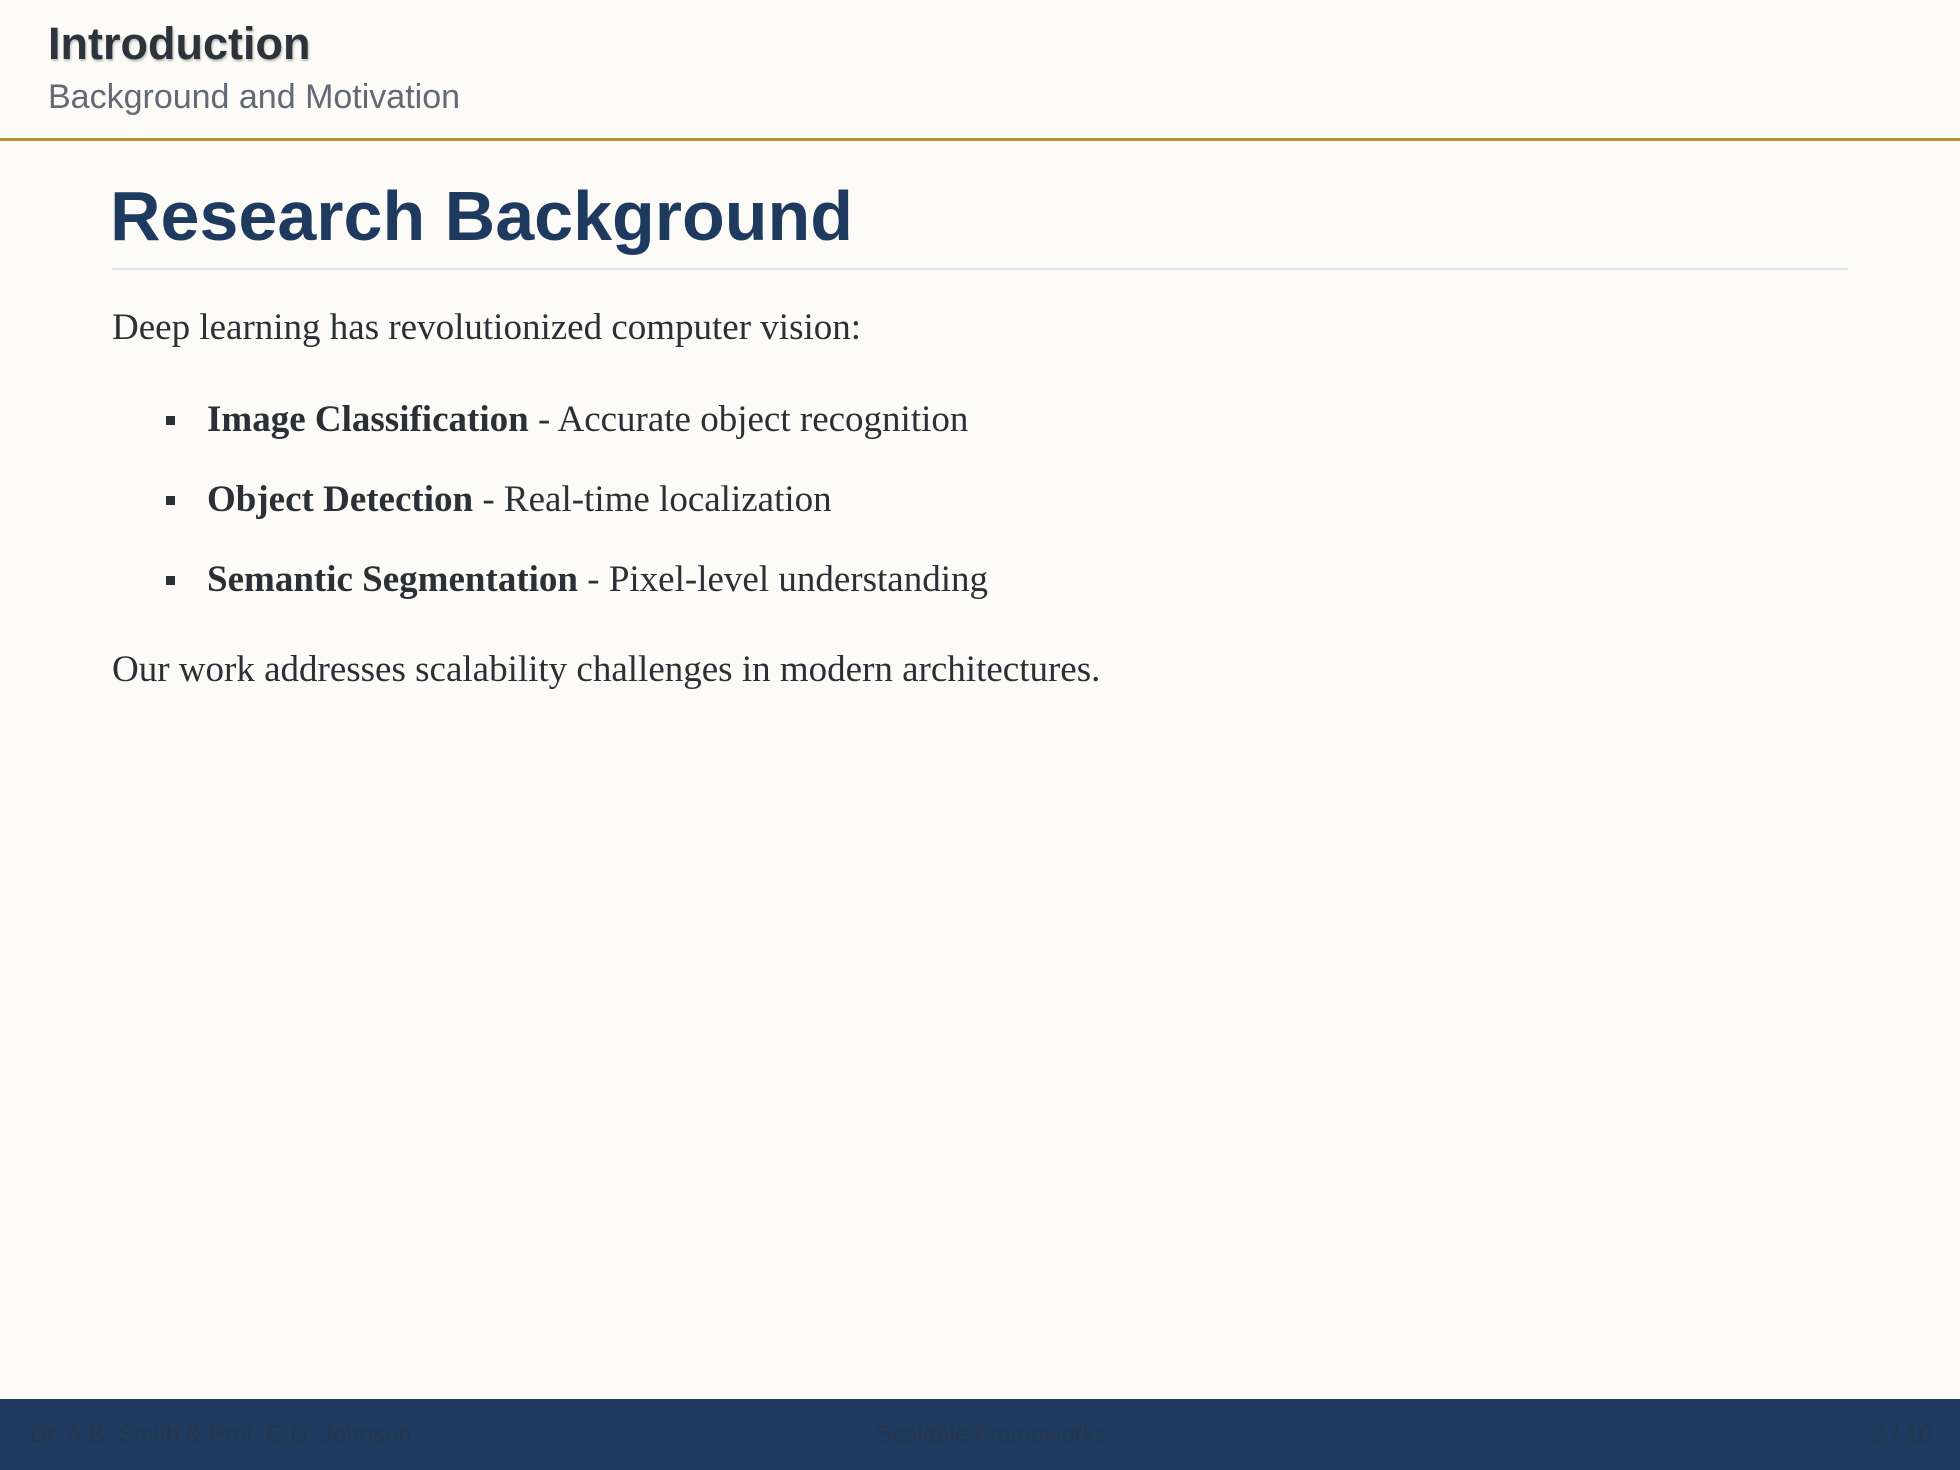 This screenshot has height=1470, width=1960. I want to click on bullet-term: Object Detection, so click(340, 499).